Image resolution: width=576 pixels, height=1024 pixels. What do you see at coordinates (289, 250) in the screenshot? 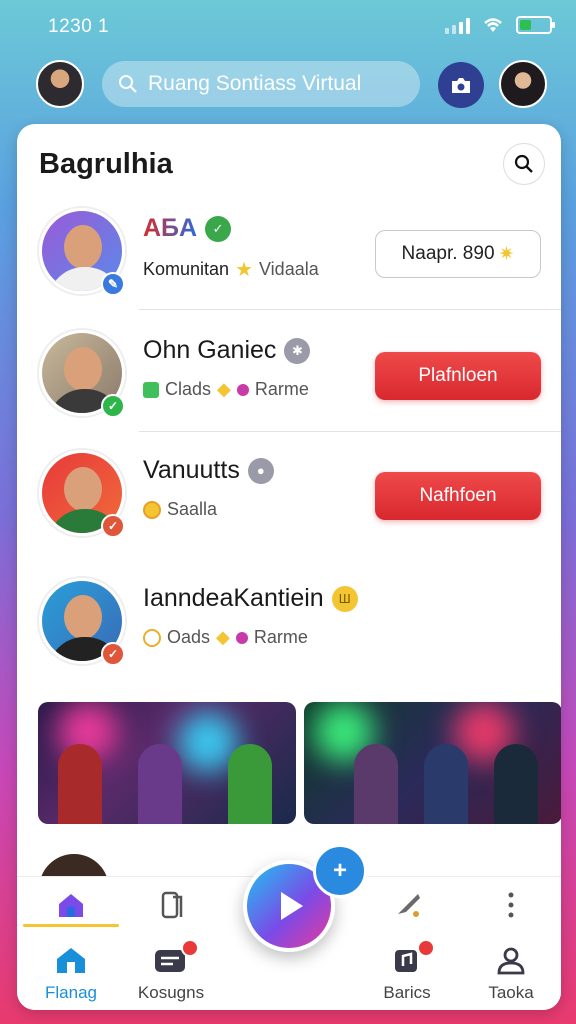
I see `list-item: ✎ AБA ✓ Komunitan ★ Vidaala Naapr. 890 ✷` at bounding box center [289, 250].